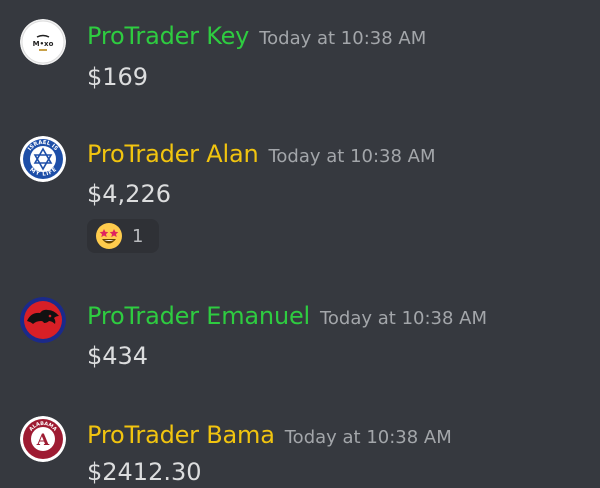 The height and width of the screenshot is (488, 600). I want to click on message-header: ProTrader Emanuel Today at 10:38 AM, so click(287, 316).